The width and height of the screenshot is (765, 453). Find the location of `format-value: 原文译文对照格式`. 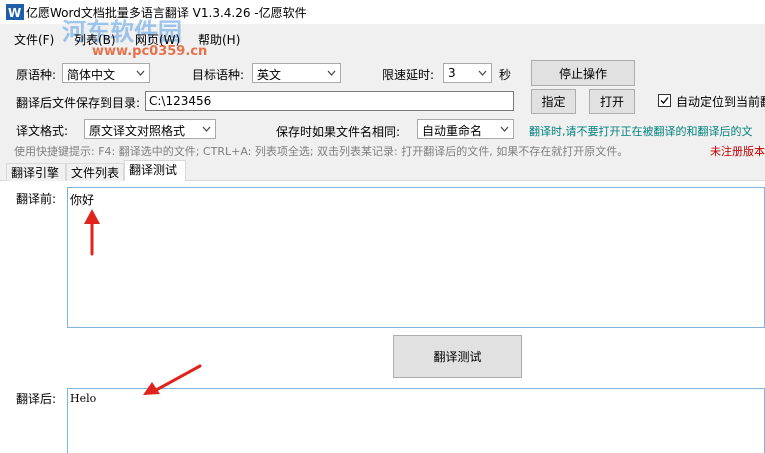

format-value: 原文译文对照格式 is located at coordinates (137, 131).